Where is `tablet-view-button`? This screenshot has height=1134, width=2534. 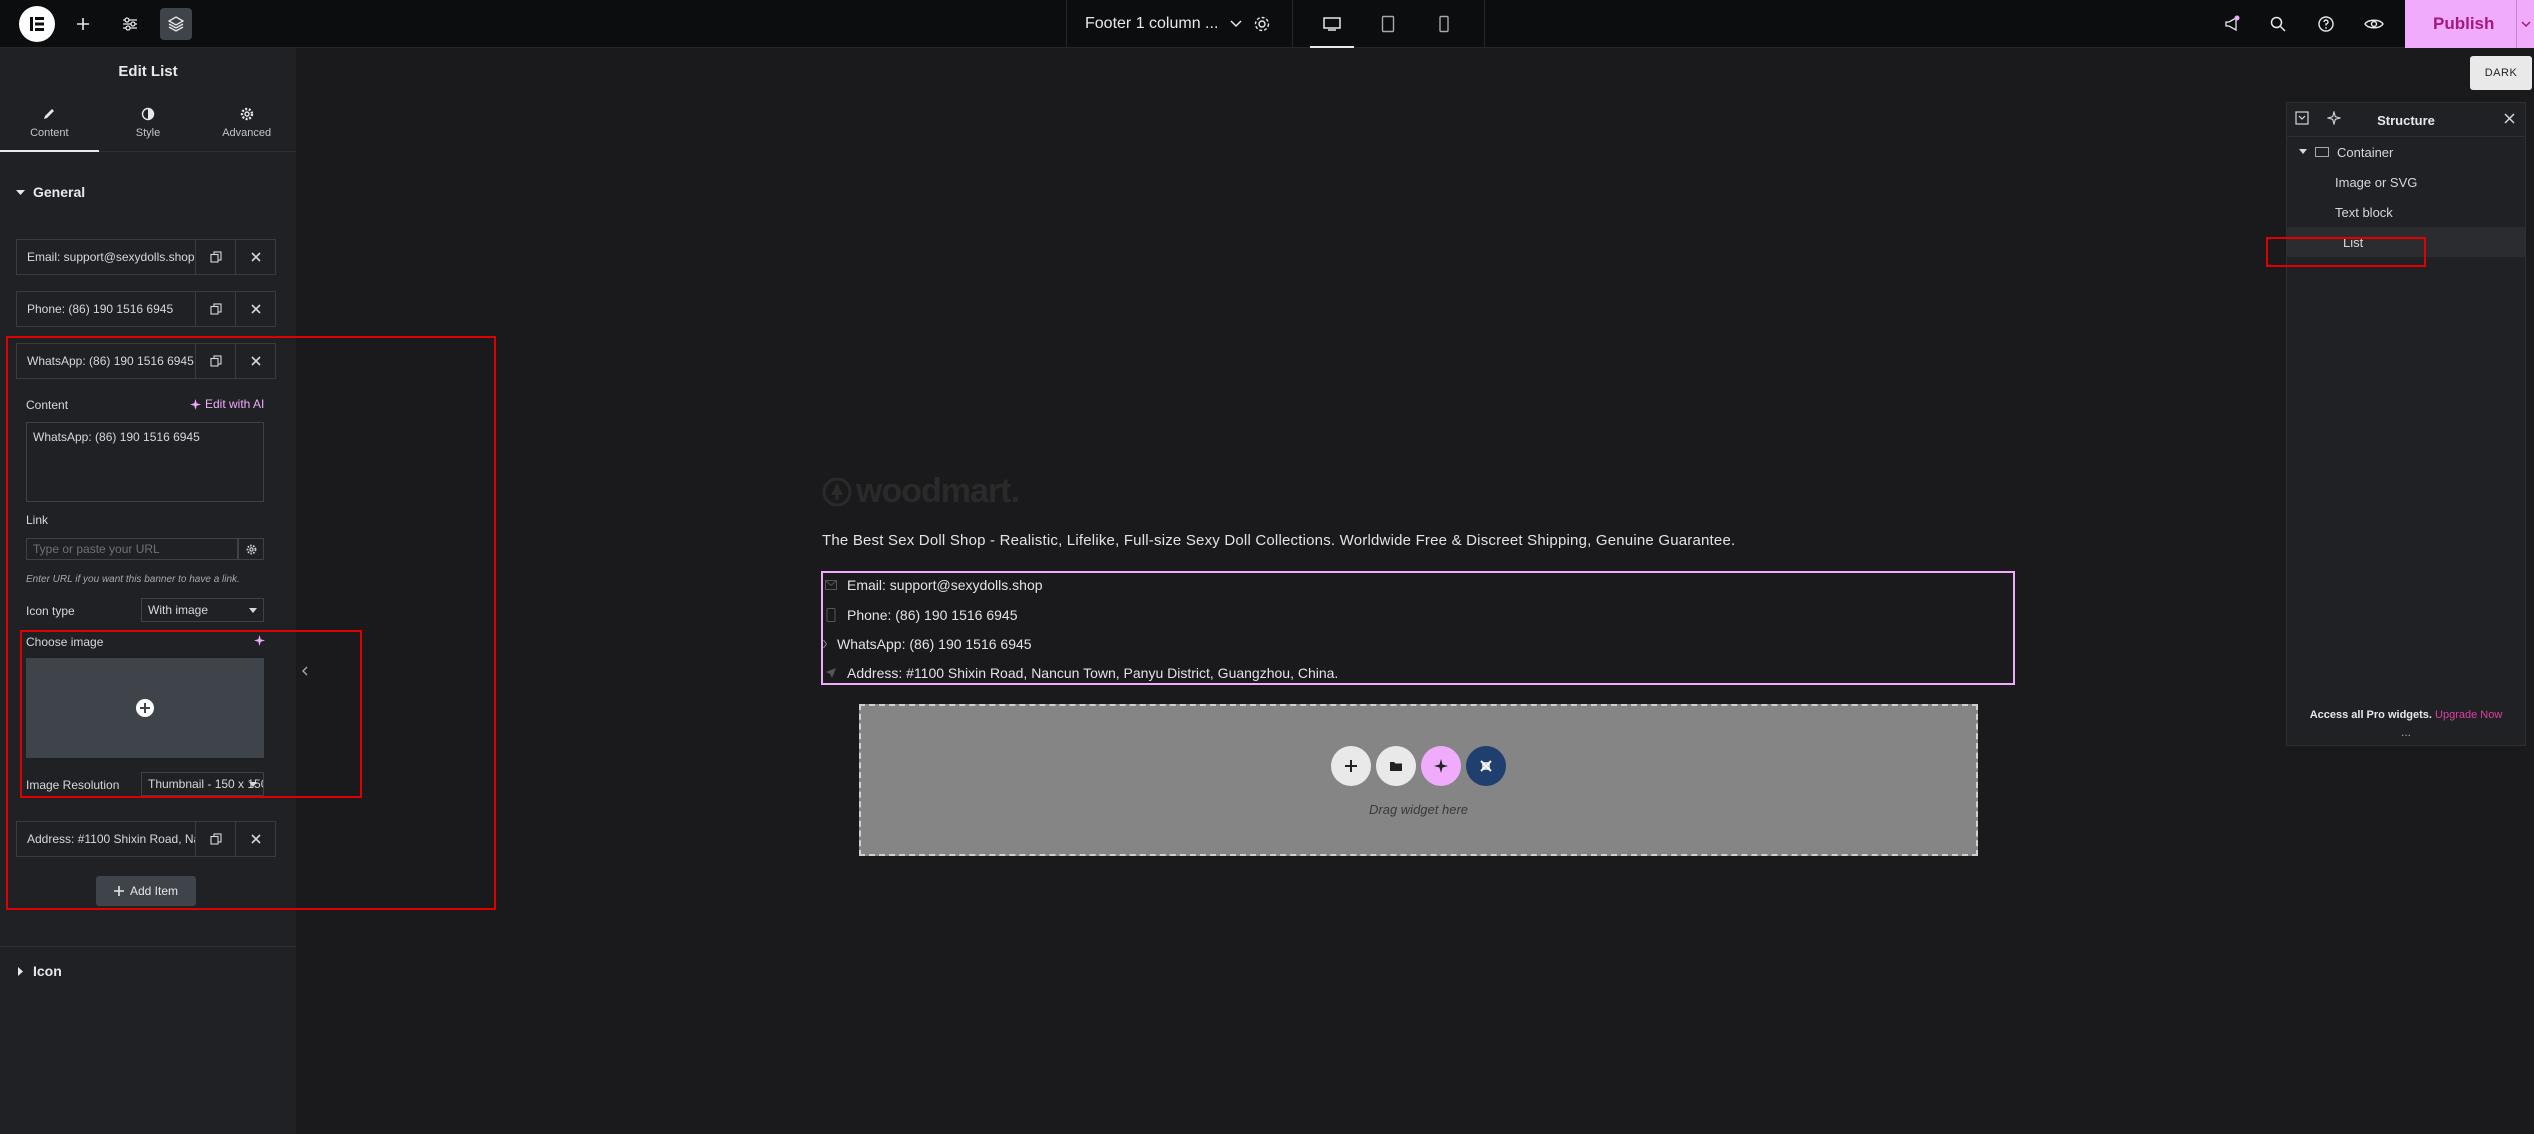 tablet-view-button is located at coordinates (1388, 24).